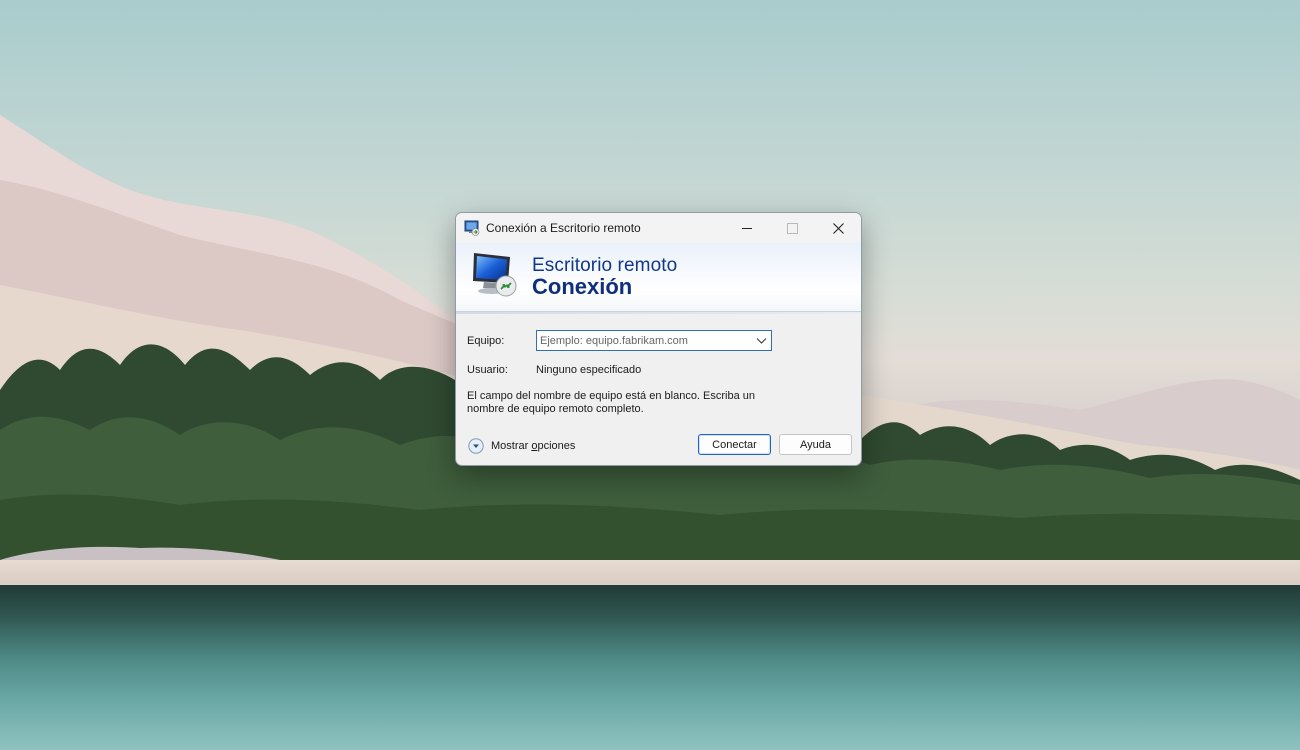 The height and width of the screenshot is (750, 1300). What do you see at coordinates (658, 228) in the screenshot?
I see `title-bar: Conexión a Escritorio remoto` at bounding box center [658, 228].